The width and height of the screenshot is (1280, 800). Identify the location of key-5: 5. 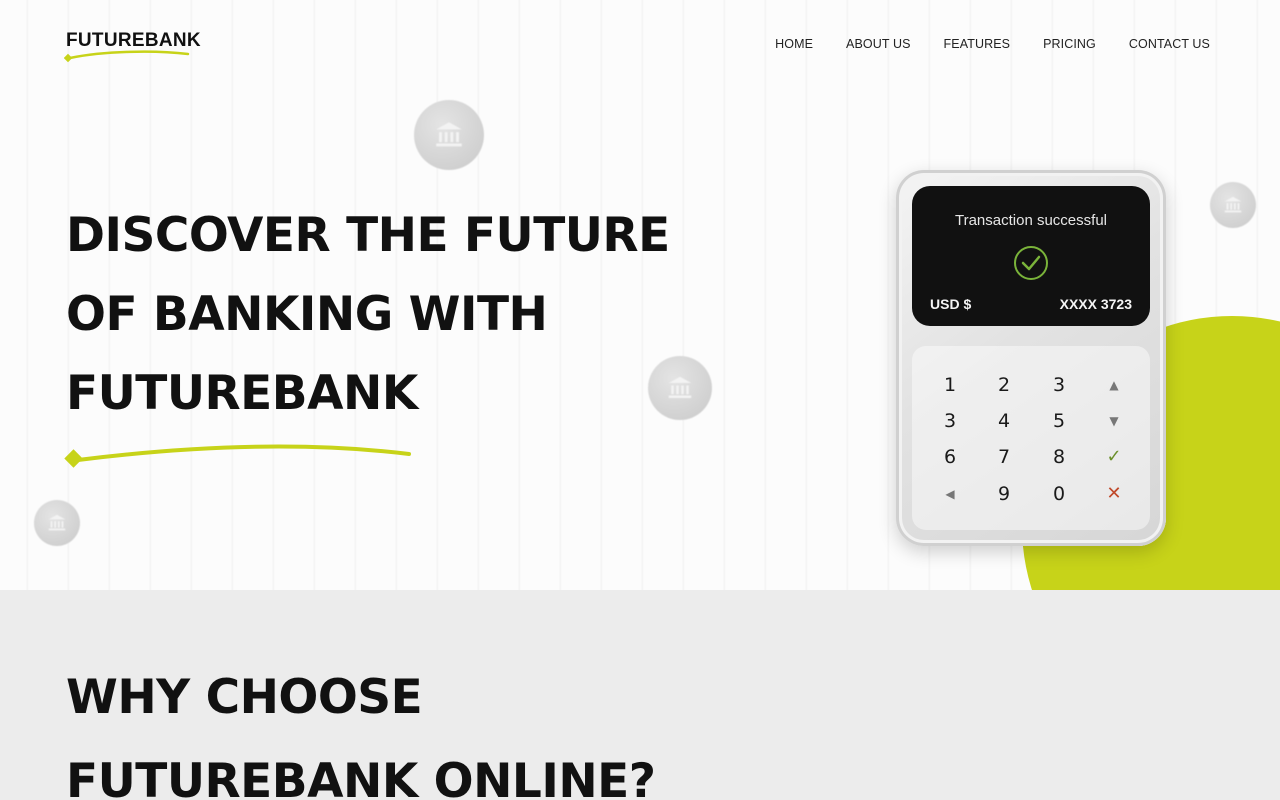
(1059, 421).